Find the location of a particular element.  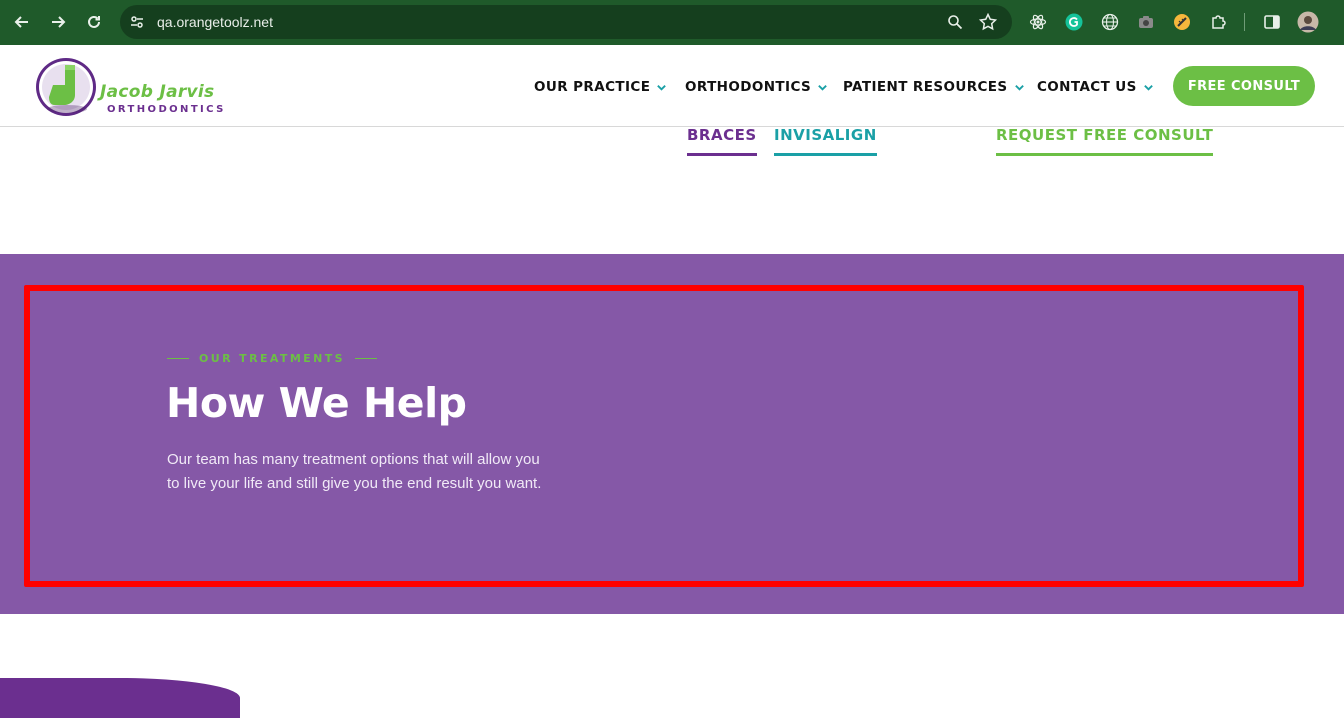

globe-extension-icon is located at coordinates (1110, 22).